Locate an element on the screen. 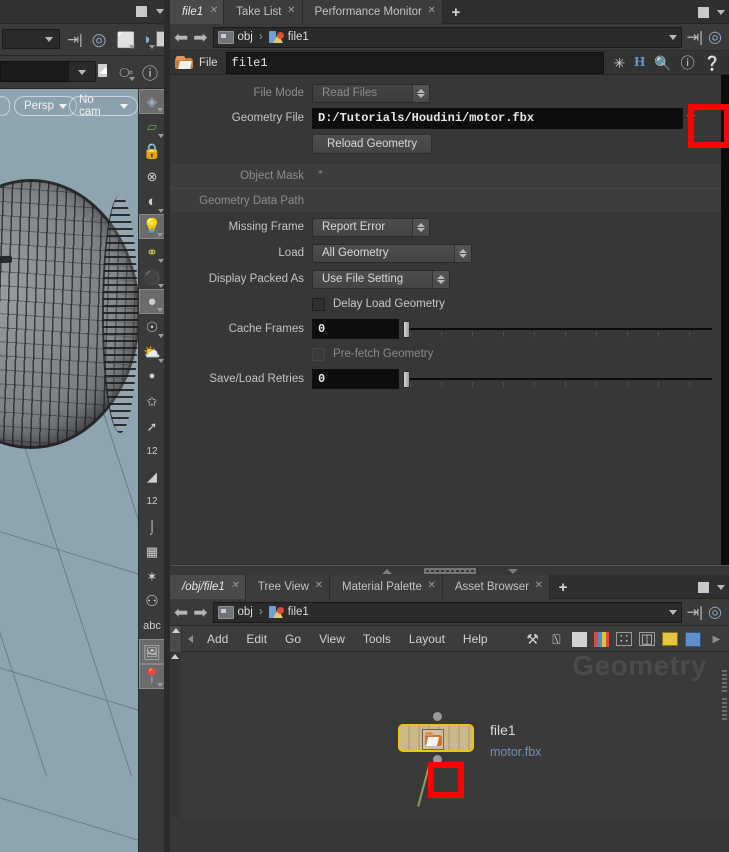  gear-icon: ✳ is located at coordinates (620, 63).